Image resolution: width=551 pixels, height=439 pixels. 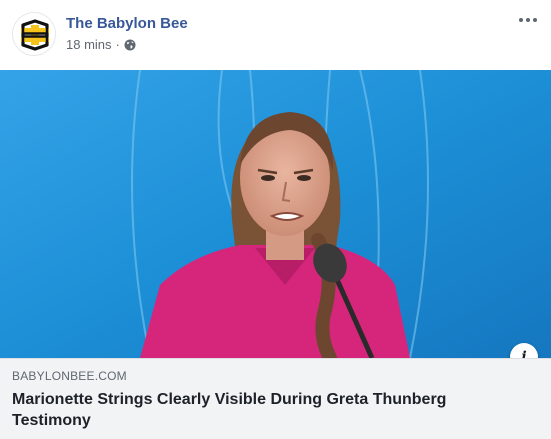 What do you see at coordinates (127, 23) in the screenshot?
I see `page-name-link: The Babylon Bee` at bounding box center [127, 23].